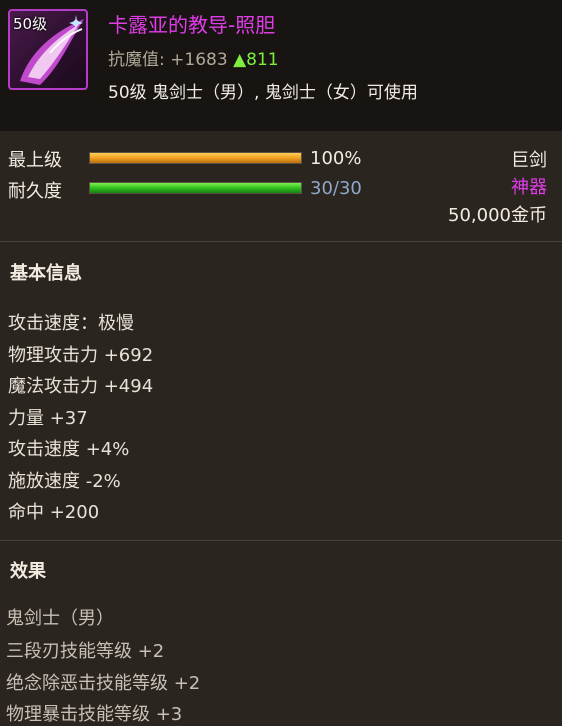 The image size is (562, 726). Describe the element at coordinates (48, 418) in the screenshot. I see `stat-line: 力量 +37` at that location.